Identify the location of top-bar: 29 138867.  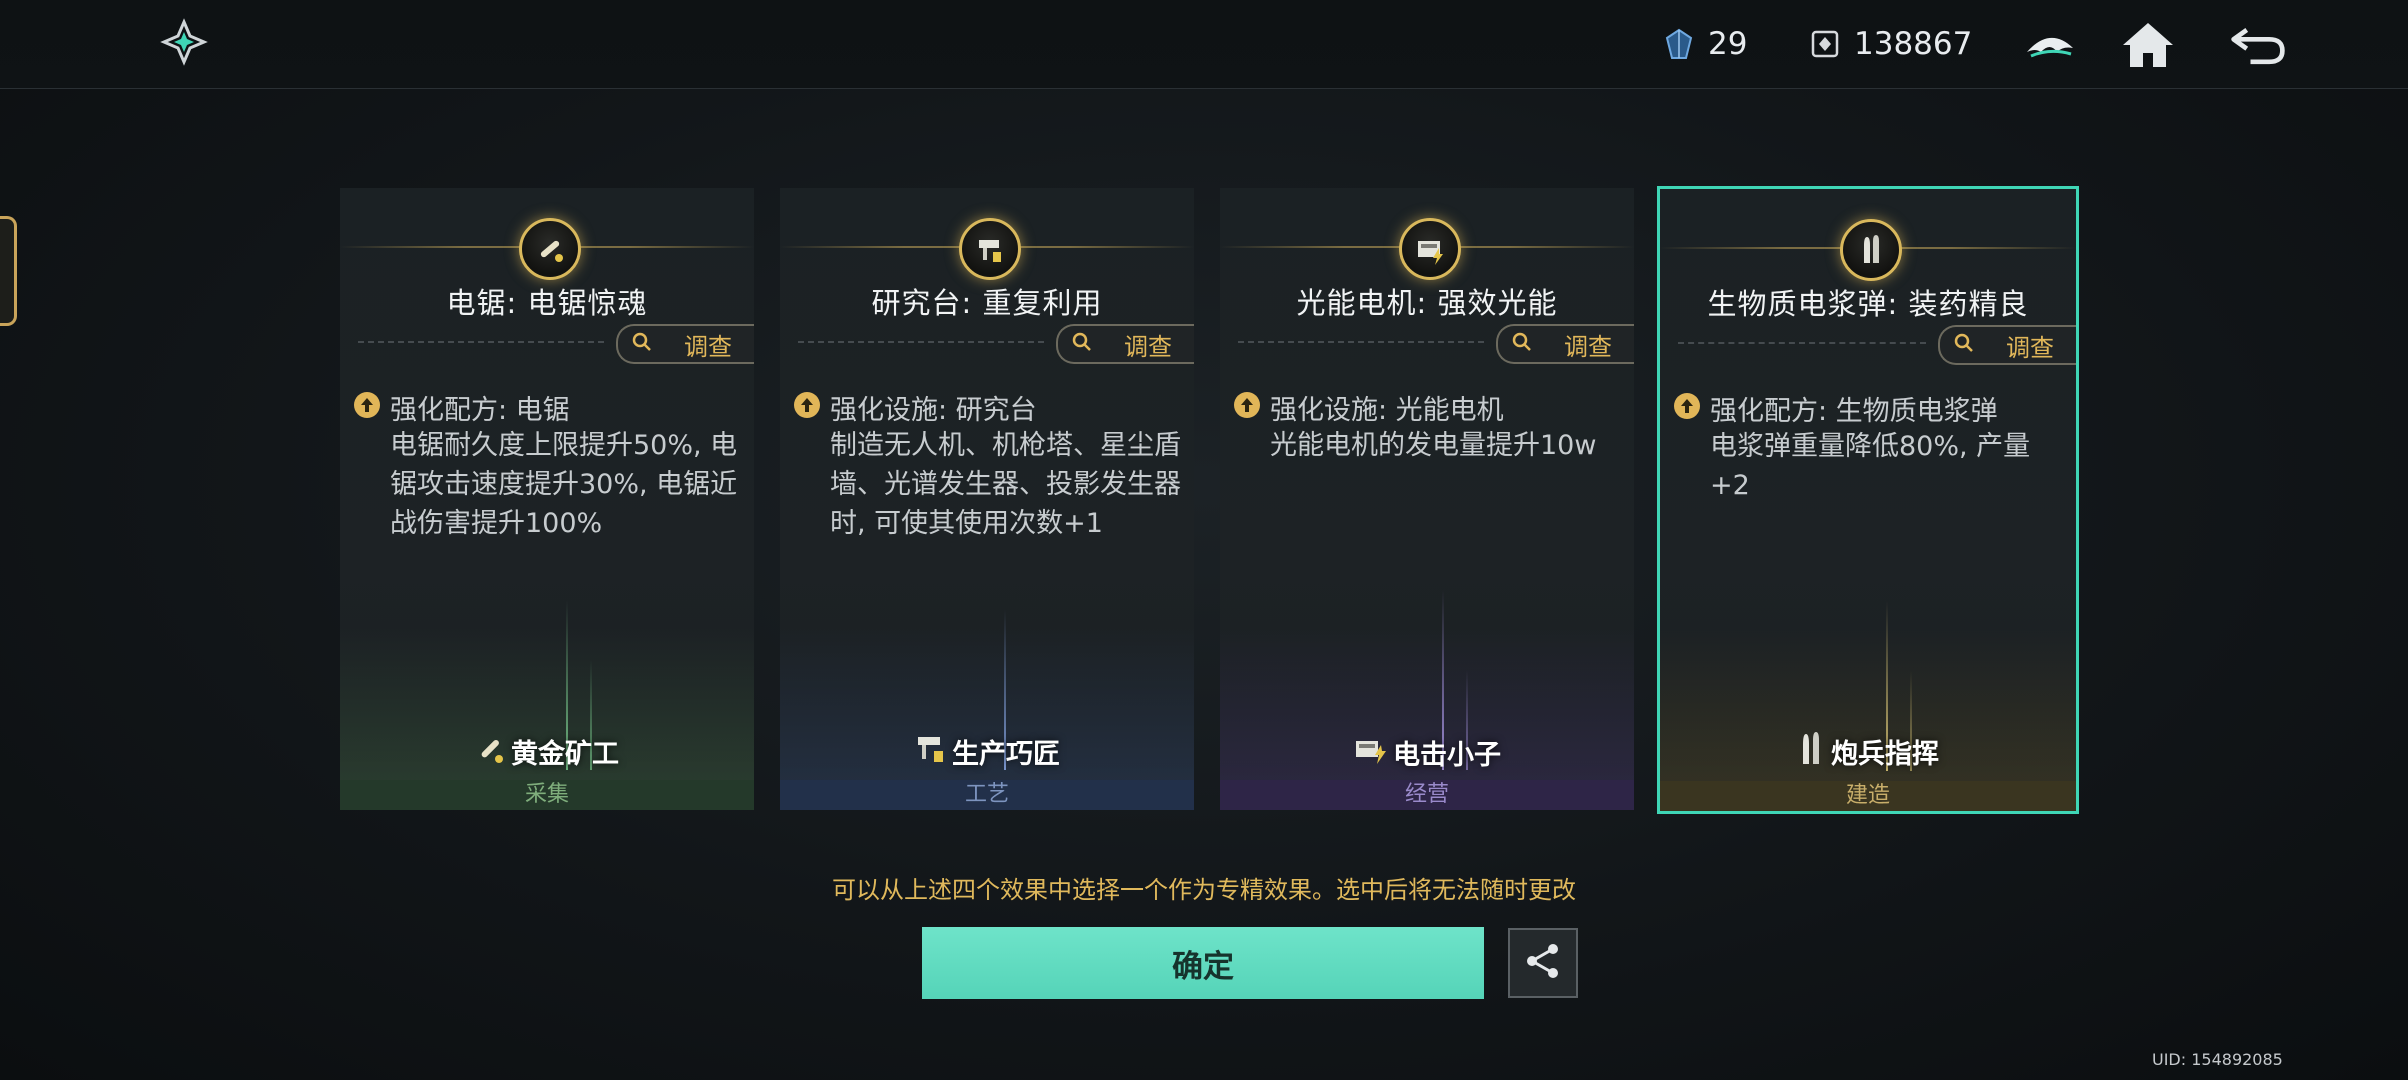
(1204, 44).